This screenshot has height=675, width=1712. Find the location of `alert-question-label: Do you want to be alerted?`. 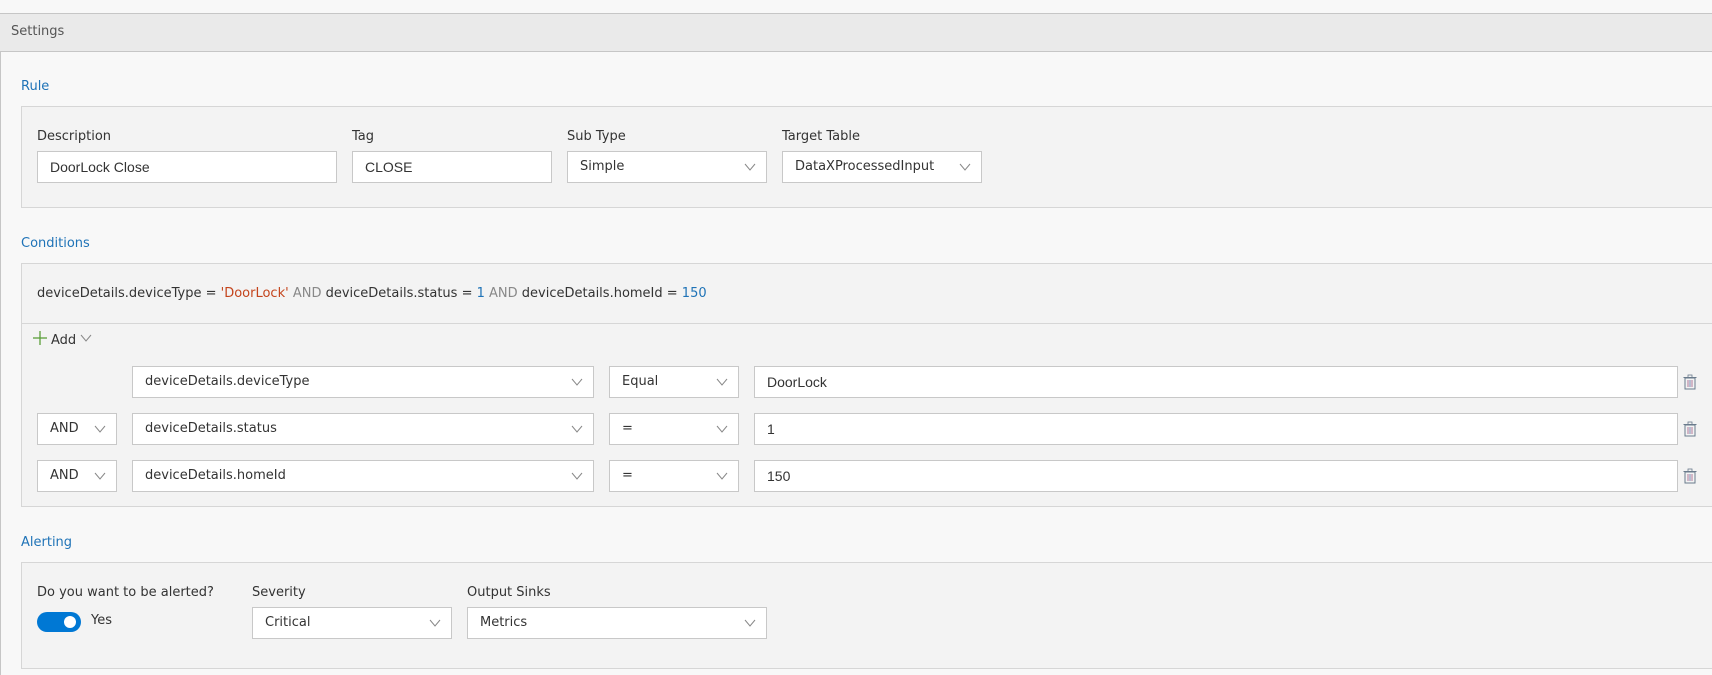

alert-question-label: Do you want to be alerted? is located at coordinates (125, 592).